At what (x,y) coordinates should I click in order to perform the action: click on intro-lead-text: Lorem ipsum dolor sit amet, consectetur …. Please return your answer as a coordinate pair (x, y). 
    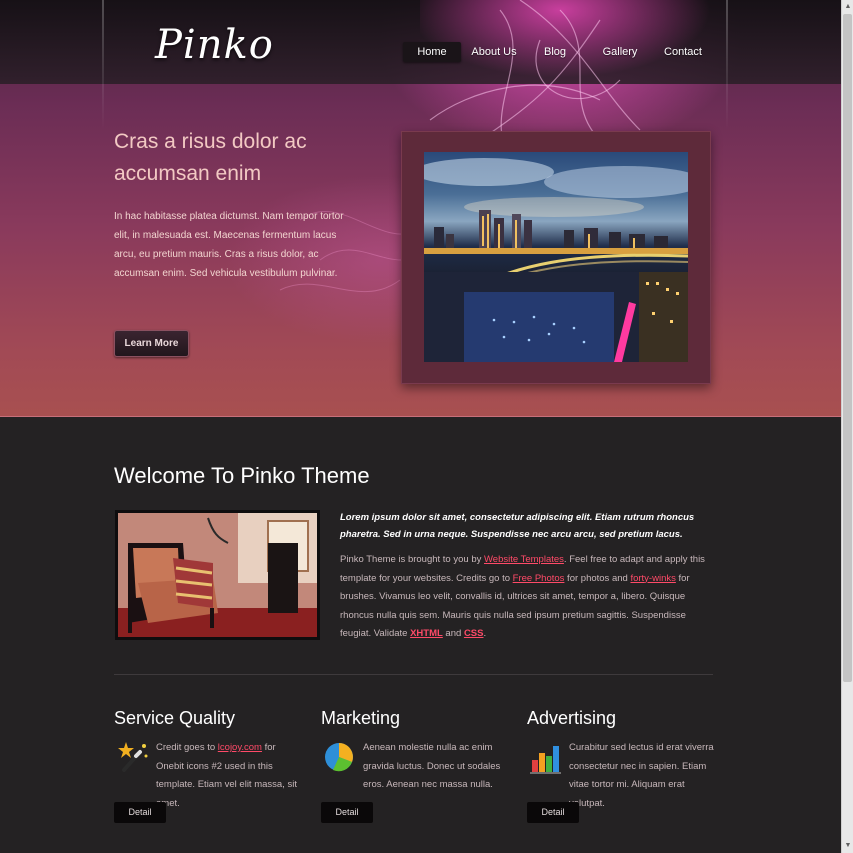
    Looking at the image, I should click on (517, 526).